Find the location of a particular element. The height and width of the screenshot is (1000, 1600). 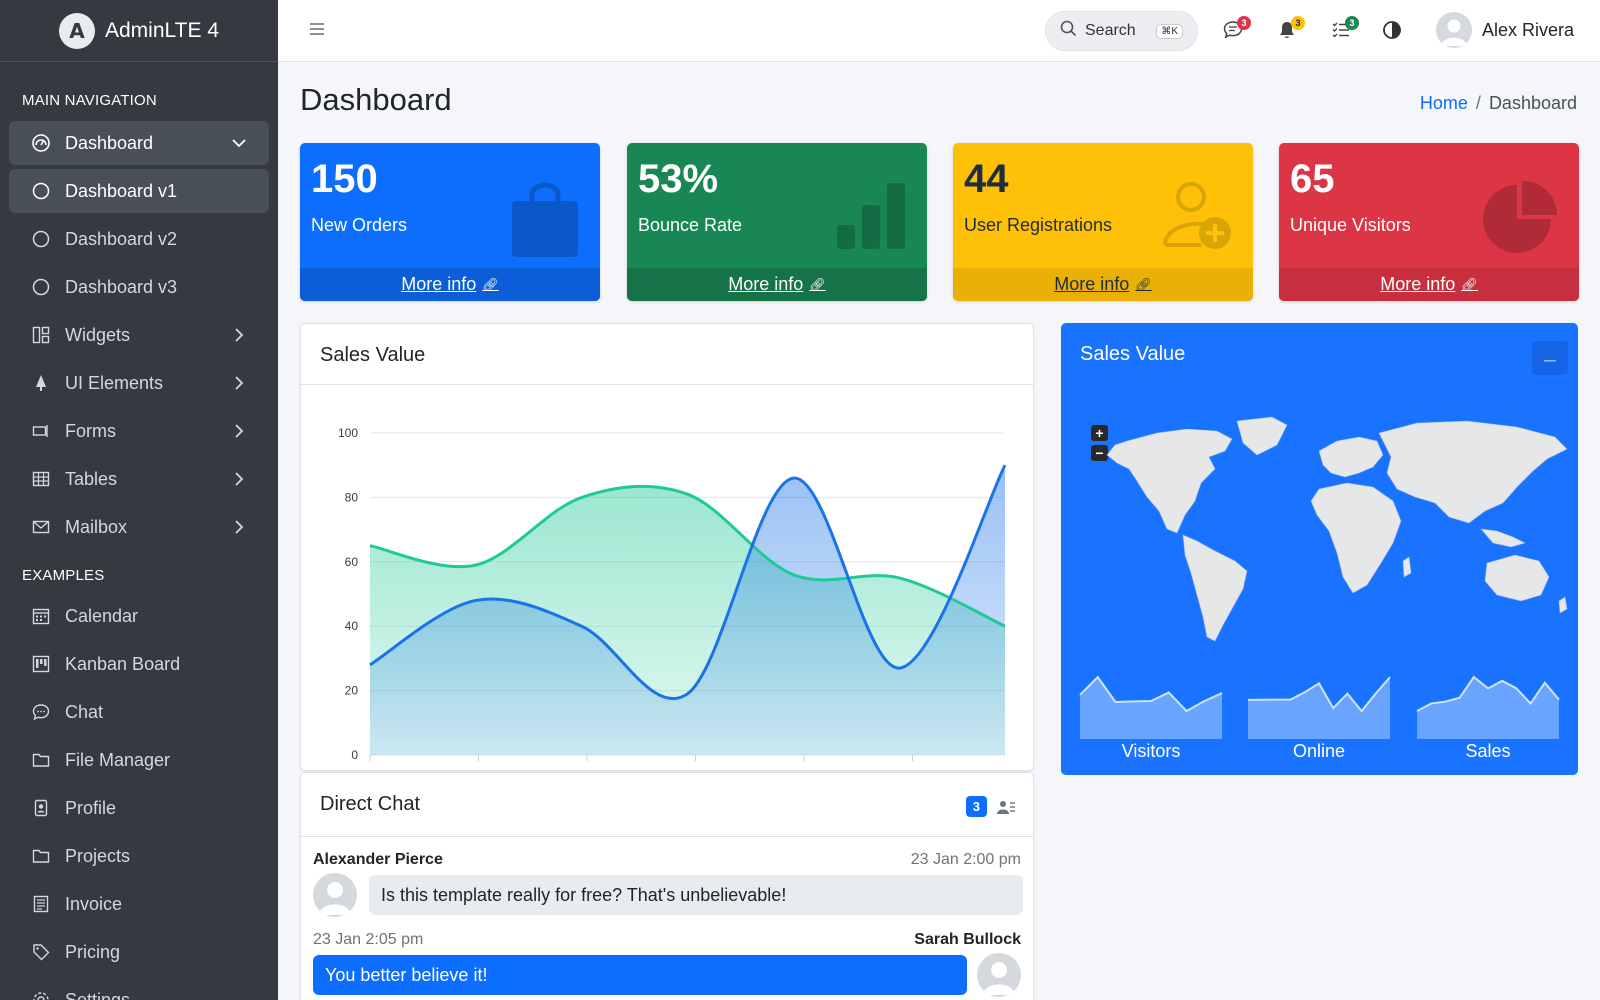

theme-toggle-icon is located at coordinates (1392, 32).